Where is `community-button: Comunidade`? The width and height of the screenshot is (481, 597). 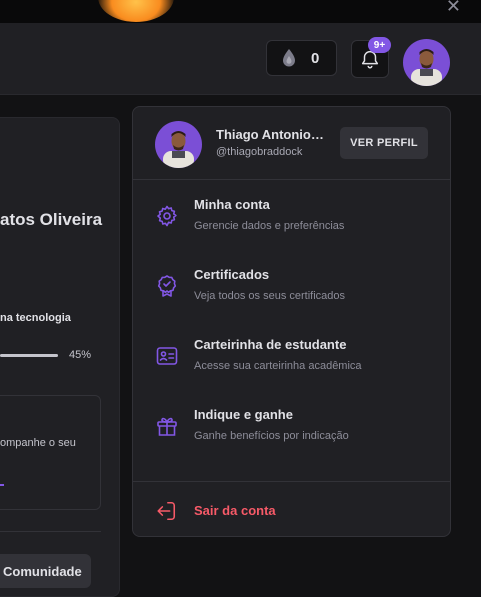 community-button: Comunidade is located at coordinates (45, 571).